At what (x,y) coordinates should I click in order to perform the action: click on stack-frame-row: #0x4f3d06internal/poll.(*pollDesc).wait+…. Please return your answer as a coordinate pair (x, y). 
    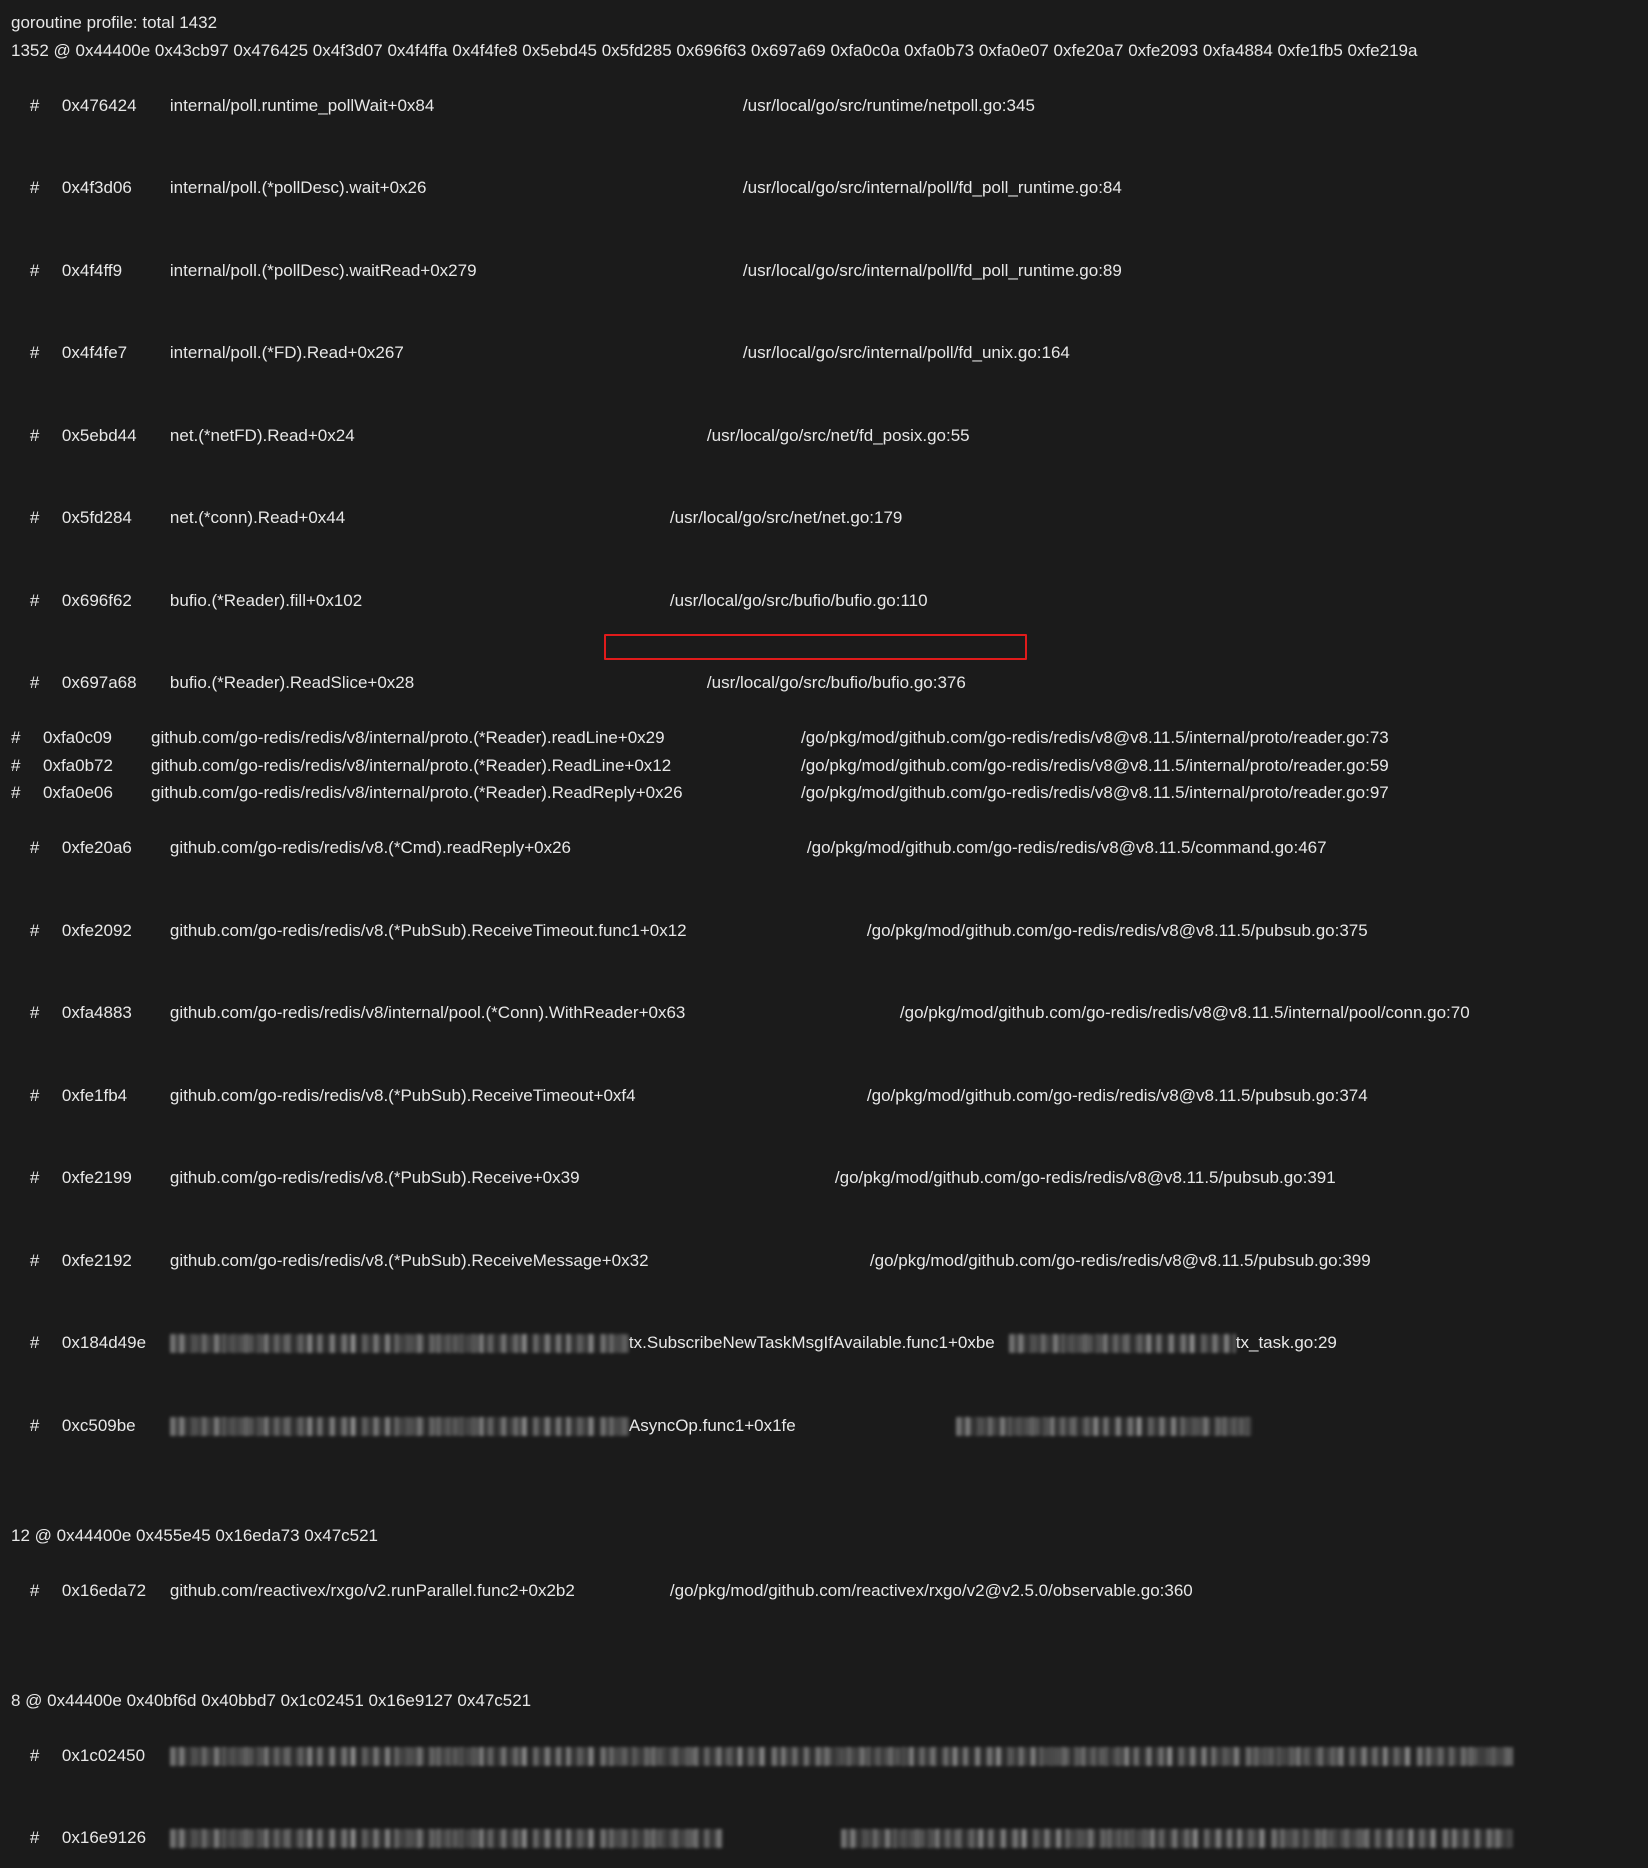
    Looking at the image, I should click on (829, 188).